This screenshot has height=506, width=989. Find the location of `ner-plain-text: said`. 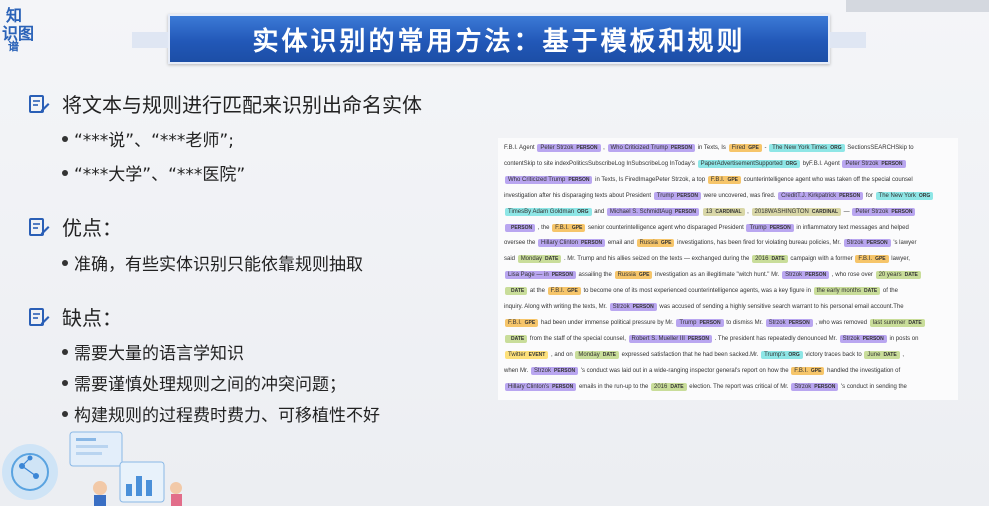

ner-plain-text: said is located at coordinates (510, 259).